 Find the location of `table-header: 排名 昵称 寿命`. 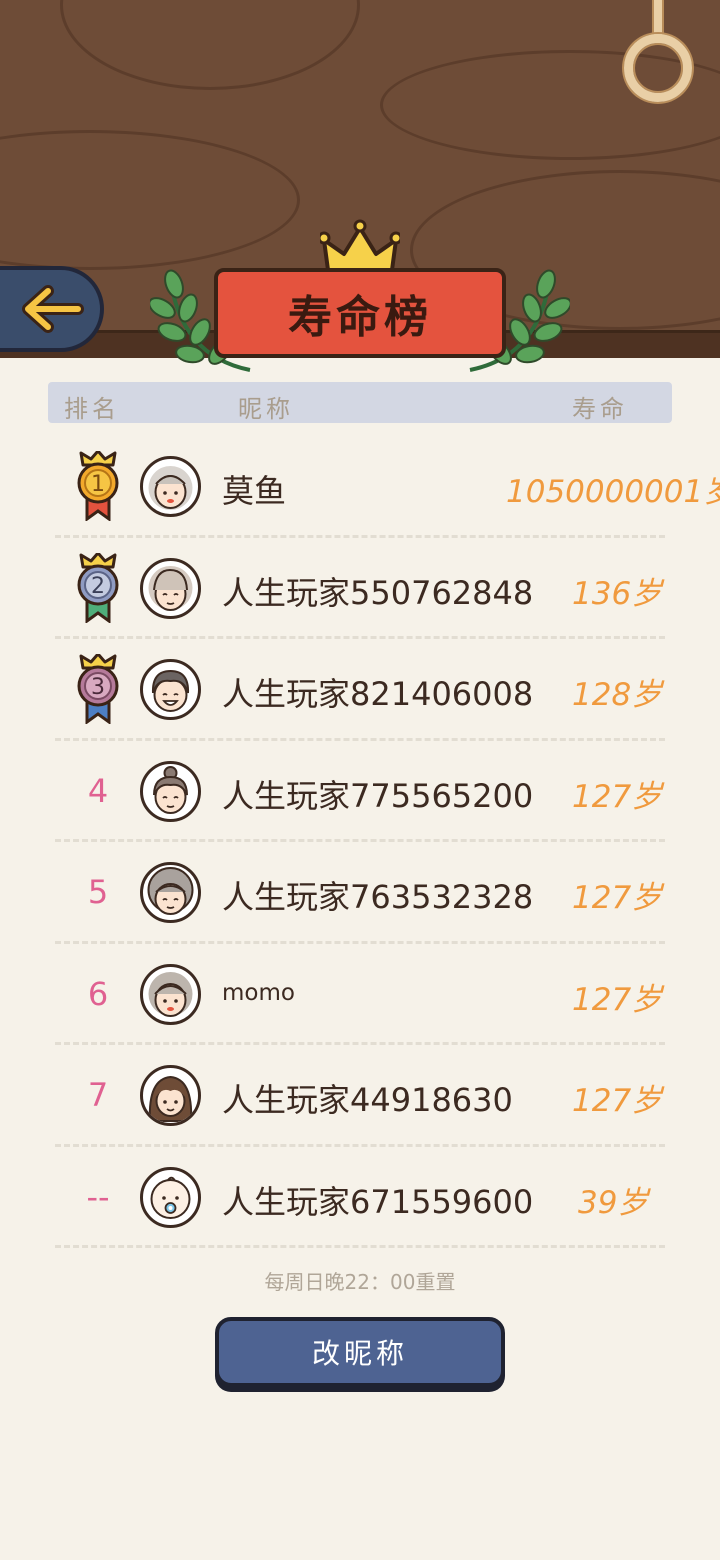

table-header: 排名 昵称 寿命 is located at coordinates (360, 402).